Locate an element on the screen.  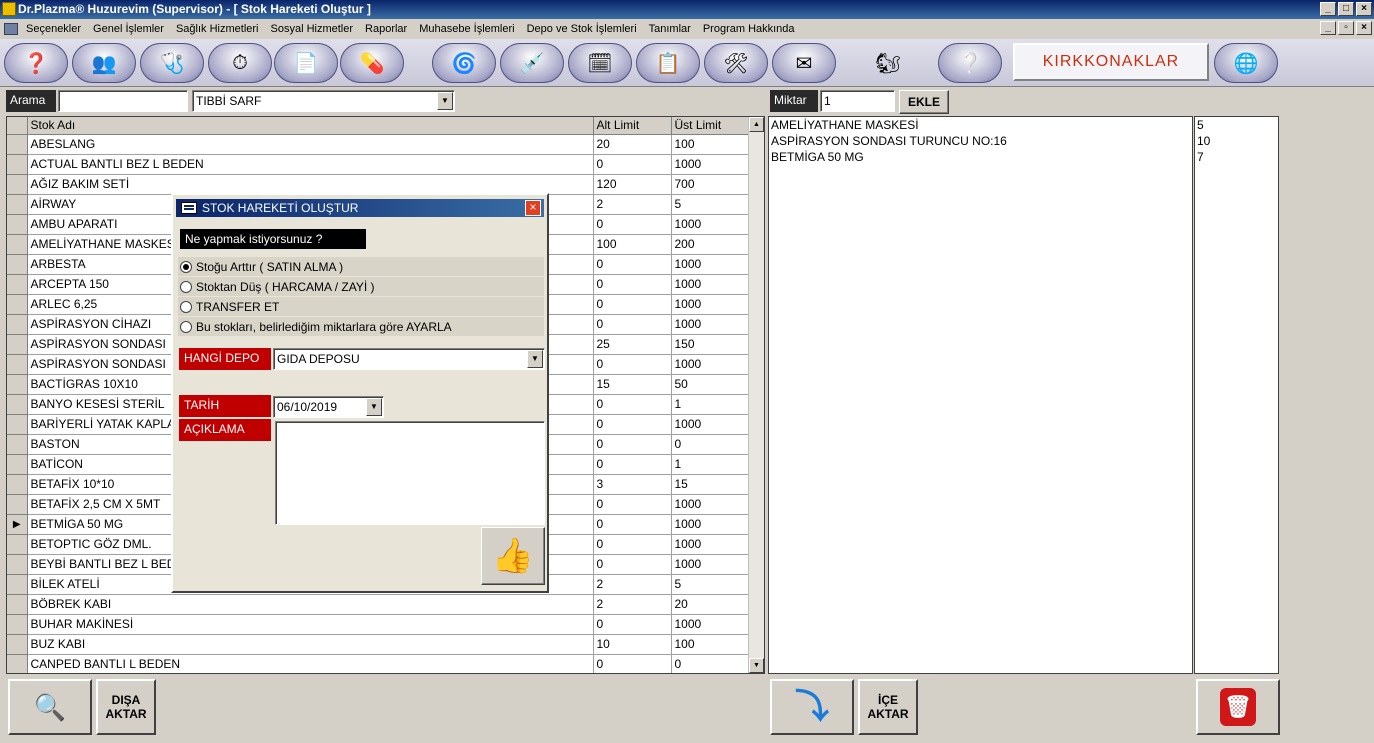
mdi-minimize-button: _ is located at coordinates (1328, 28).